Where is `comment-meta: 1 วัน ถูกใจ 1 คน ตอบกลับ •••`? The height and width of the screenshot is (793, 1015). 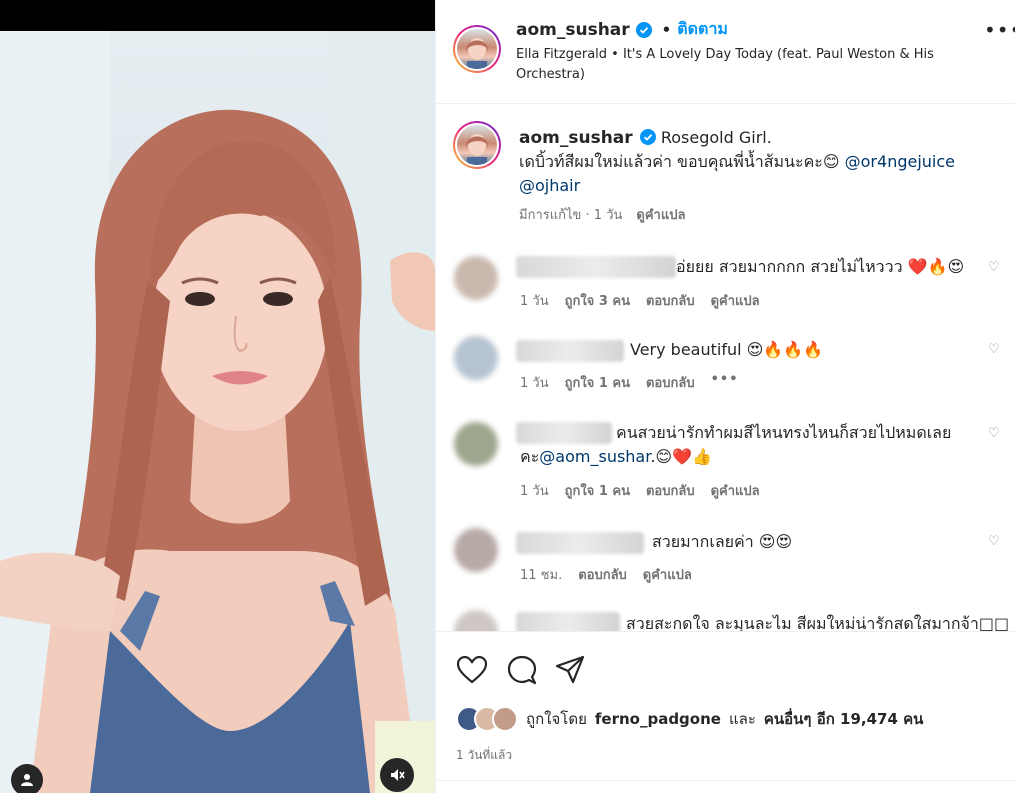 comment-meta: 1 วัน ถูกใจ 1 คน ตอบกลับ ••• is located at coordinates (629, 382).